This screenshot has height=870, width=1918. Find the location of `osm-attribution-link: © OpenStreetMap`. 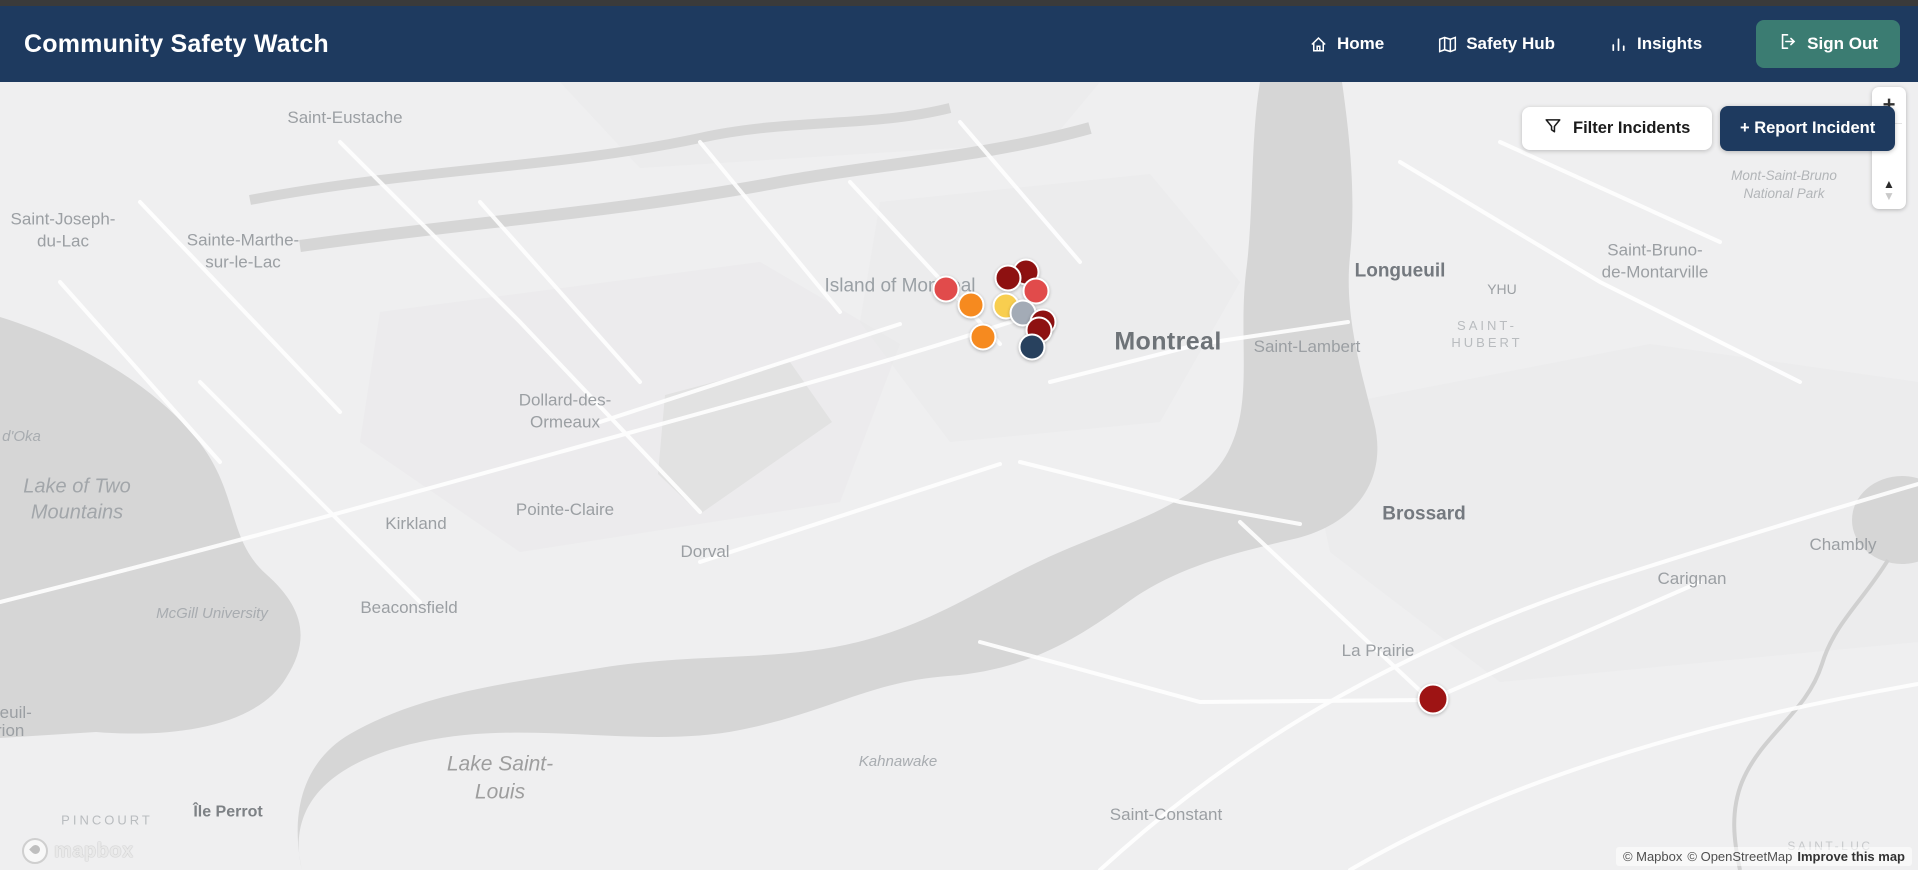

osm-attribution-link: © OpenStreetMap is located at coordinates (1739, 856).